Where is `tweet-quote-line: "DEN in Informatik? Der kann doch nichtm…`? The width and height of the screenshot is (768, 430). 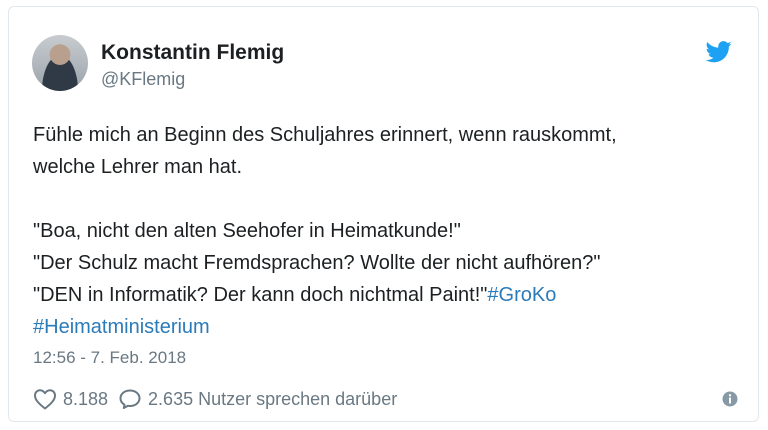
tweet-quote-line: "DEN in Informatik? Der kann doch nichtm… is located at coordinates (388, 295).